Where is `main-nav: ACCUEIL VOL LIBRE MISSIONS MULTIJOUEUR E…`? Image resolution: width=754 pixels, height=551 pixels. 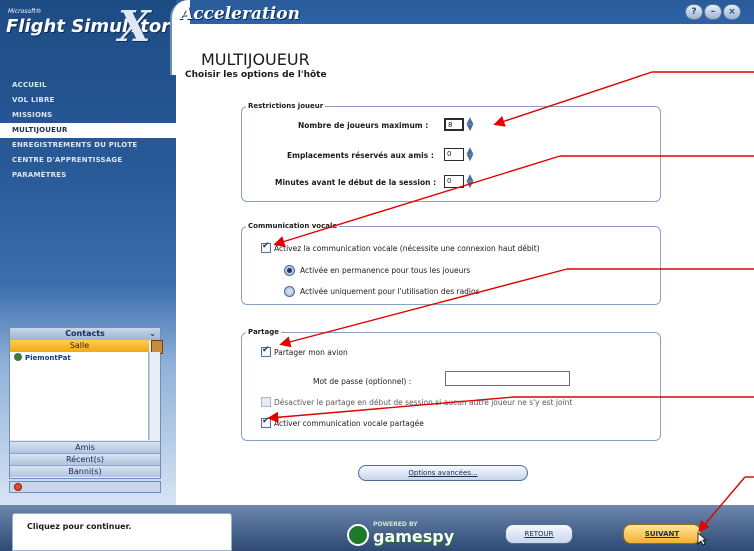 main-nav: ACCUEIL VOL LIBRE MISSIONS MULTIJOUEUR E… is located at coordinates (88, 130).